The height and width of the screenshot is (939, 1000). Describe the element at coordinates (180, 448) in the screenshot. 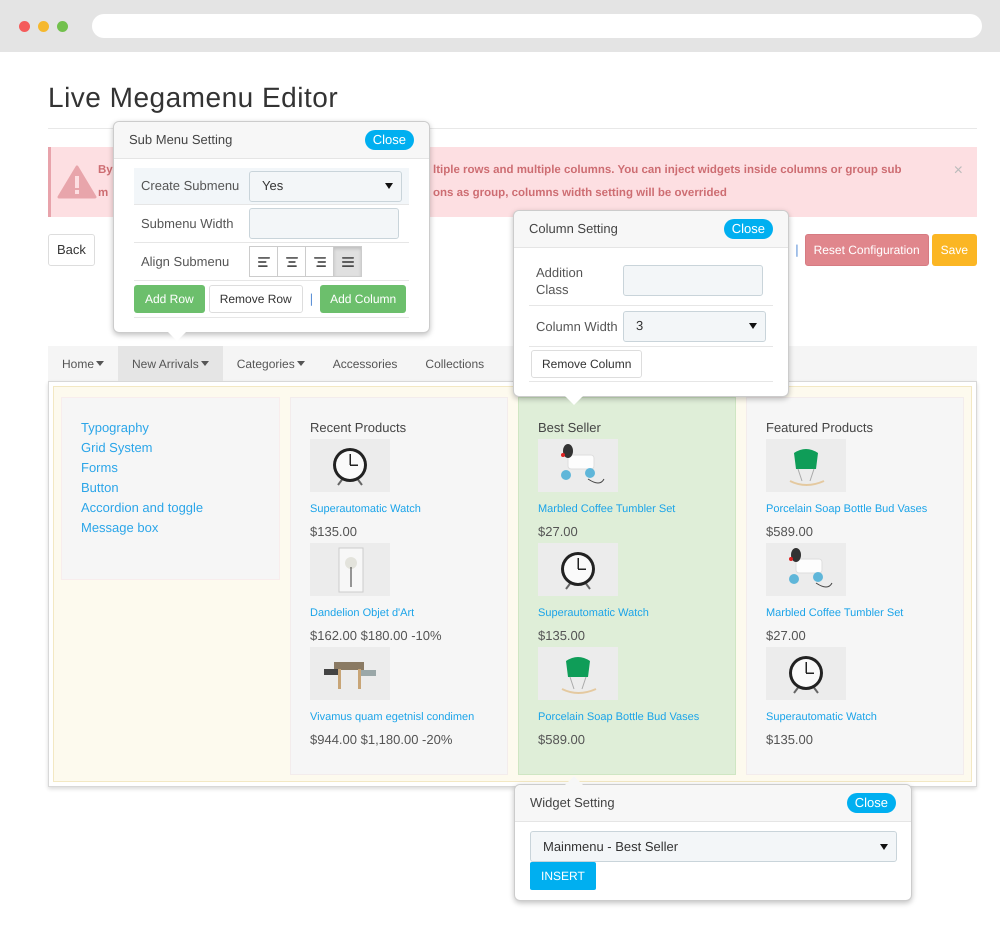

I see `menu-link: Grid System` at that location.